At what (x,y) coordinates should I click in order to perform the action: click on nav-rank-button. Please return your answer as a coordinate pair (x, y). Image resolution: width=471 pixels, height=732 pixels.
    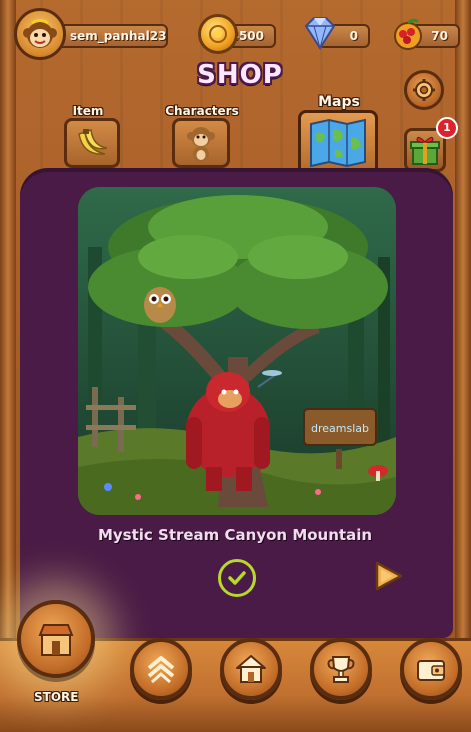
    Looking at the image, I should click on (161, 669).